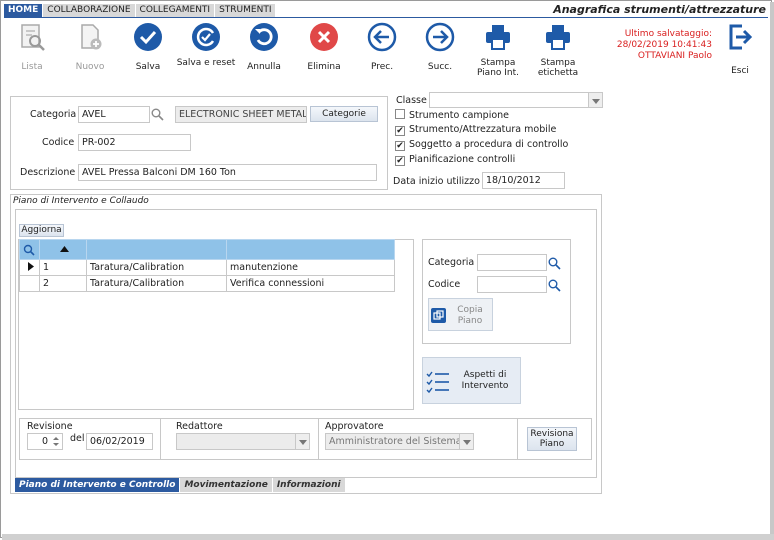  What do you see at coordinates (558, 37) in the screenshot?
I see `printer-icon` at bounding box center [558, 37].